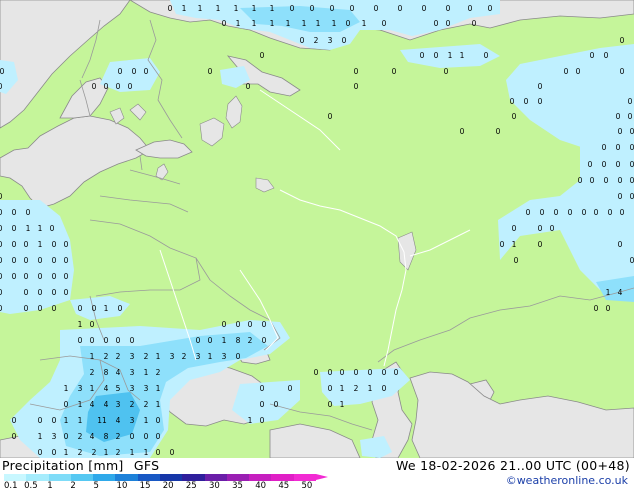 The height and width of the screenshot is (491, 634). Describe the element at coordinates (80, 465) in the screenshot. I see `map-title: Precipitation [mm] GFS` at that location.